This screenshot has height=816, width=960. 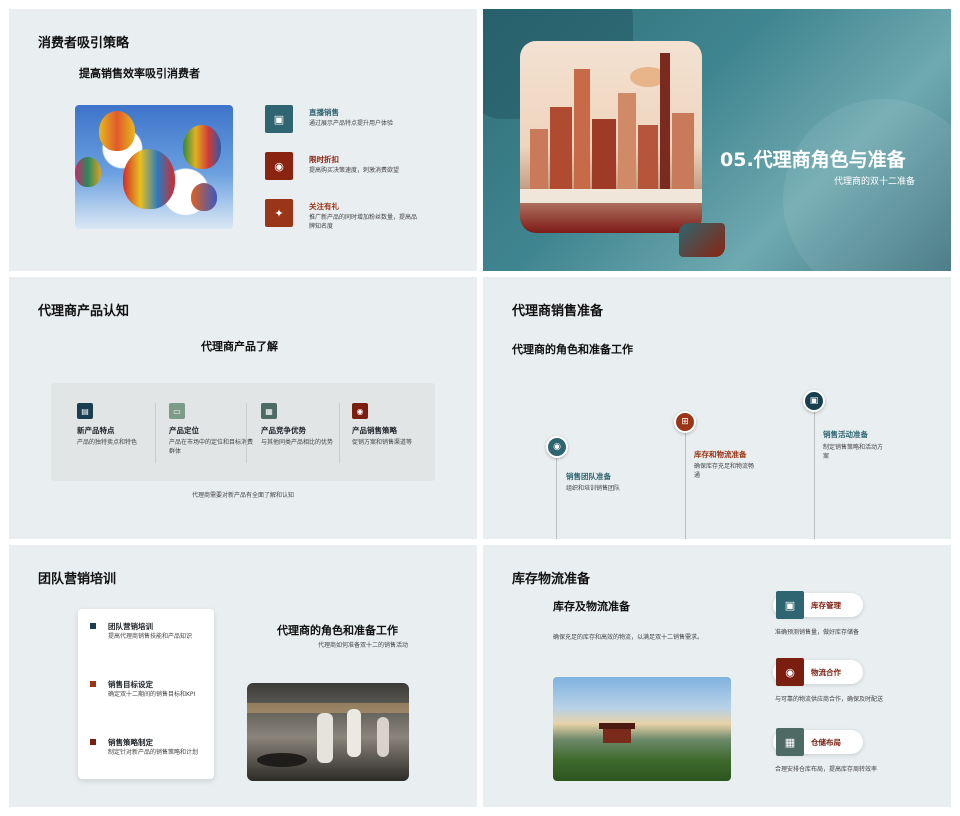 I want to click on product-column: ◉ 产品销售策略 促销方案和销售渠道等, so click(x=396, y=425).